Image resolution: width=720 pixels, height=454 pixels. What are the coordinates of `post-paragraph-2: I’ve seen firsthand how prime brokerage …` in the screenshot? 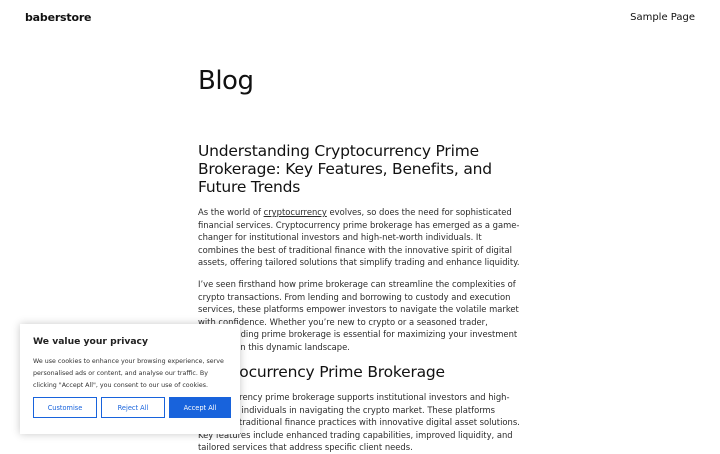 It's located at (358, 315).